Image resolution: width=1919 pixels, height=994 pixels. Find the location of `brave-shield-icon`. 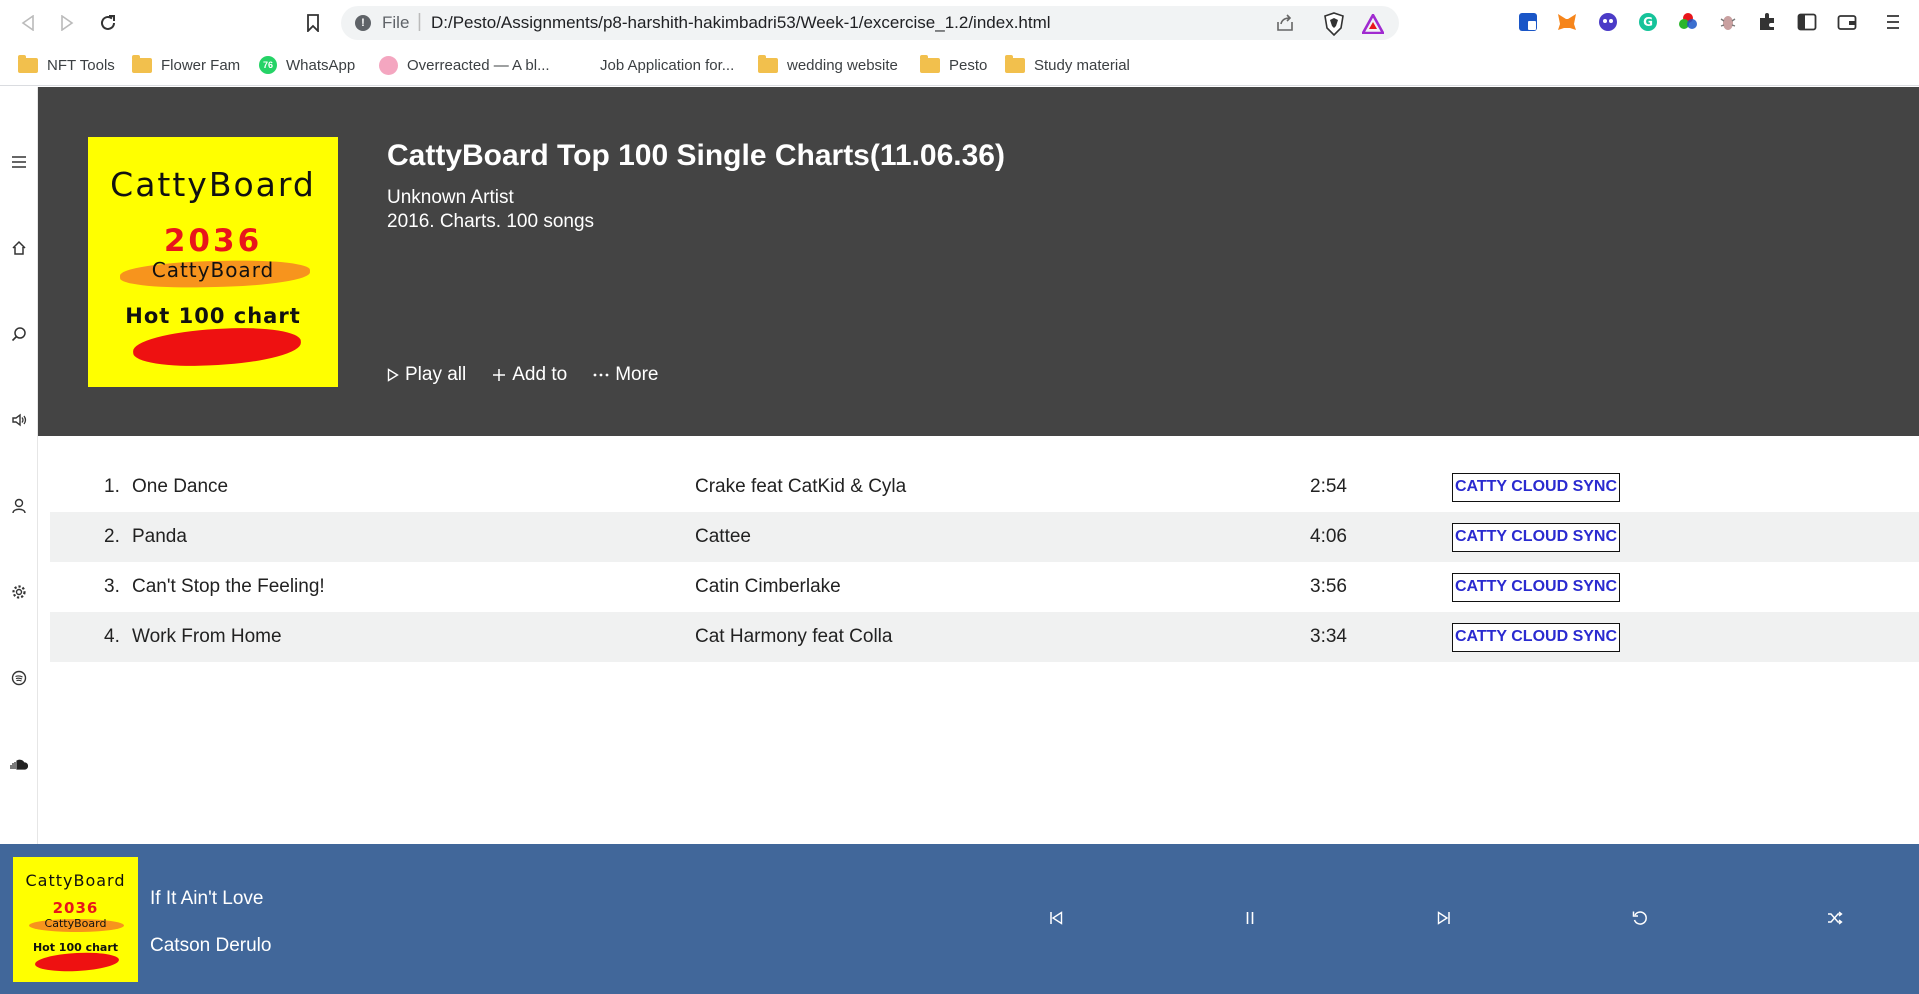

brave-shield-icon is located at coordinates (1334, 26).